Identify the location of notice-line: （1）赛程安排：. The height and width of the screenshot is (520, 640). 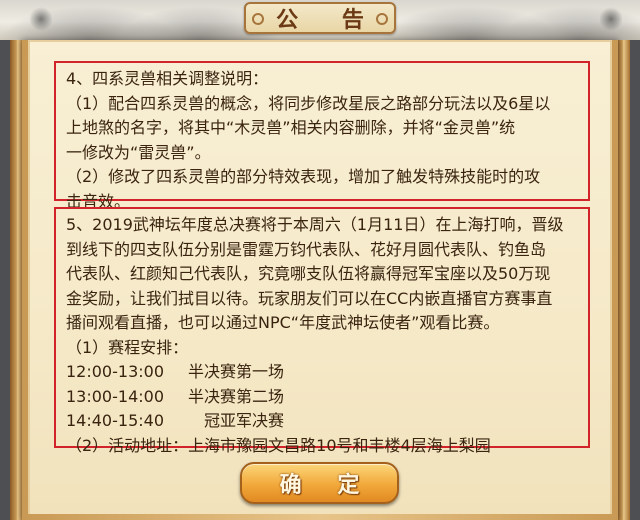
(127, 347).